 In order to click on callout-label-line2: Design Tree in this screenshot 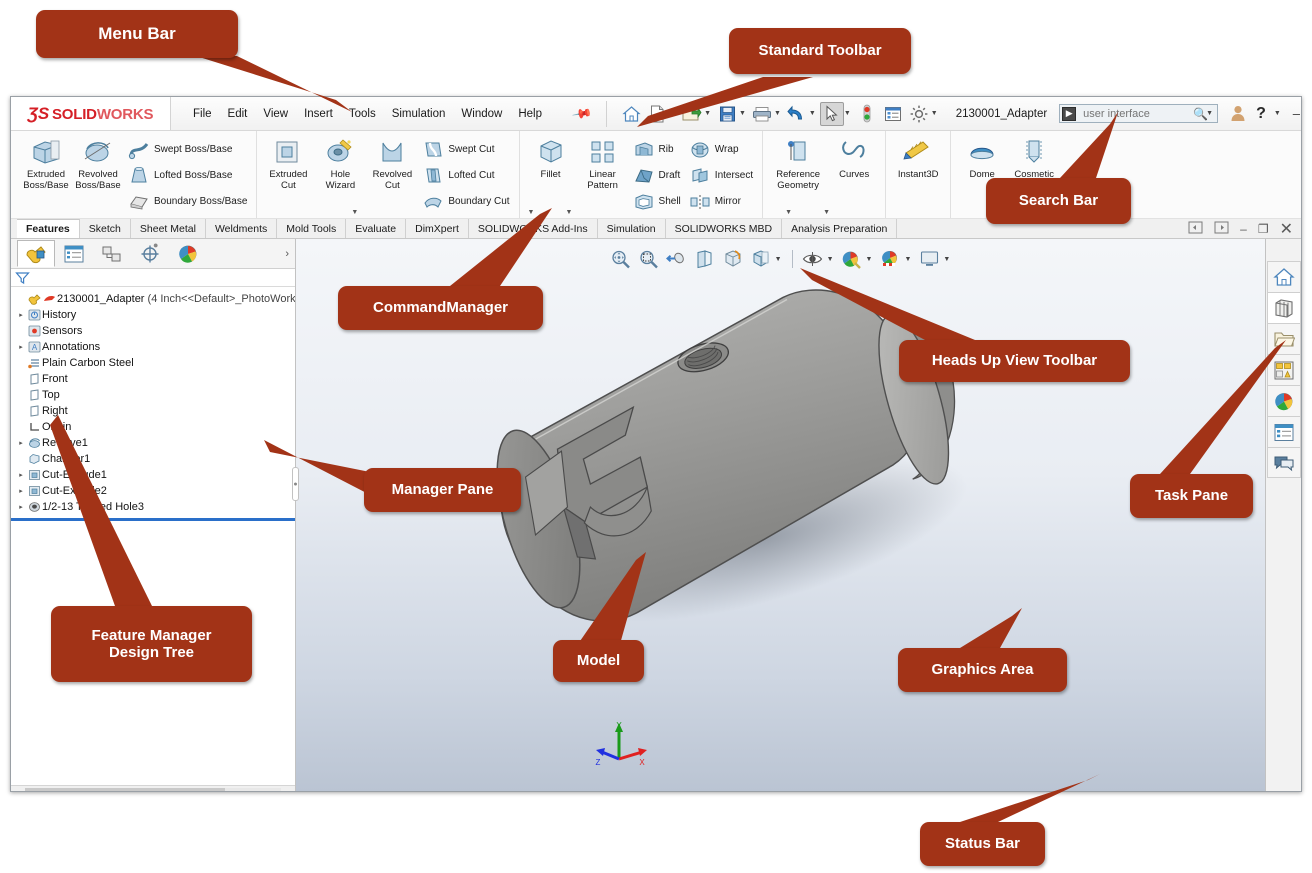, I will do `click(151, 652)`.